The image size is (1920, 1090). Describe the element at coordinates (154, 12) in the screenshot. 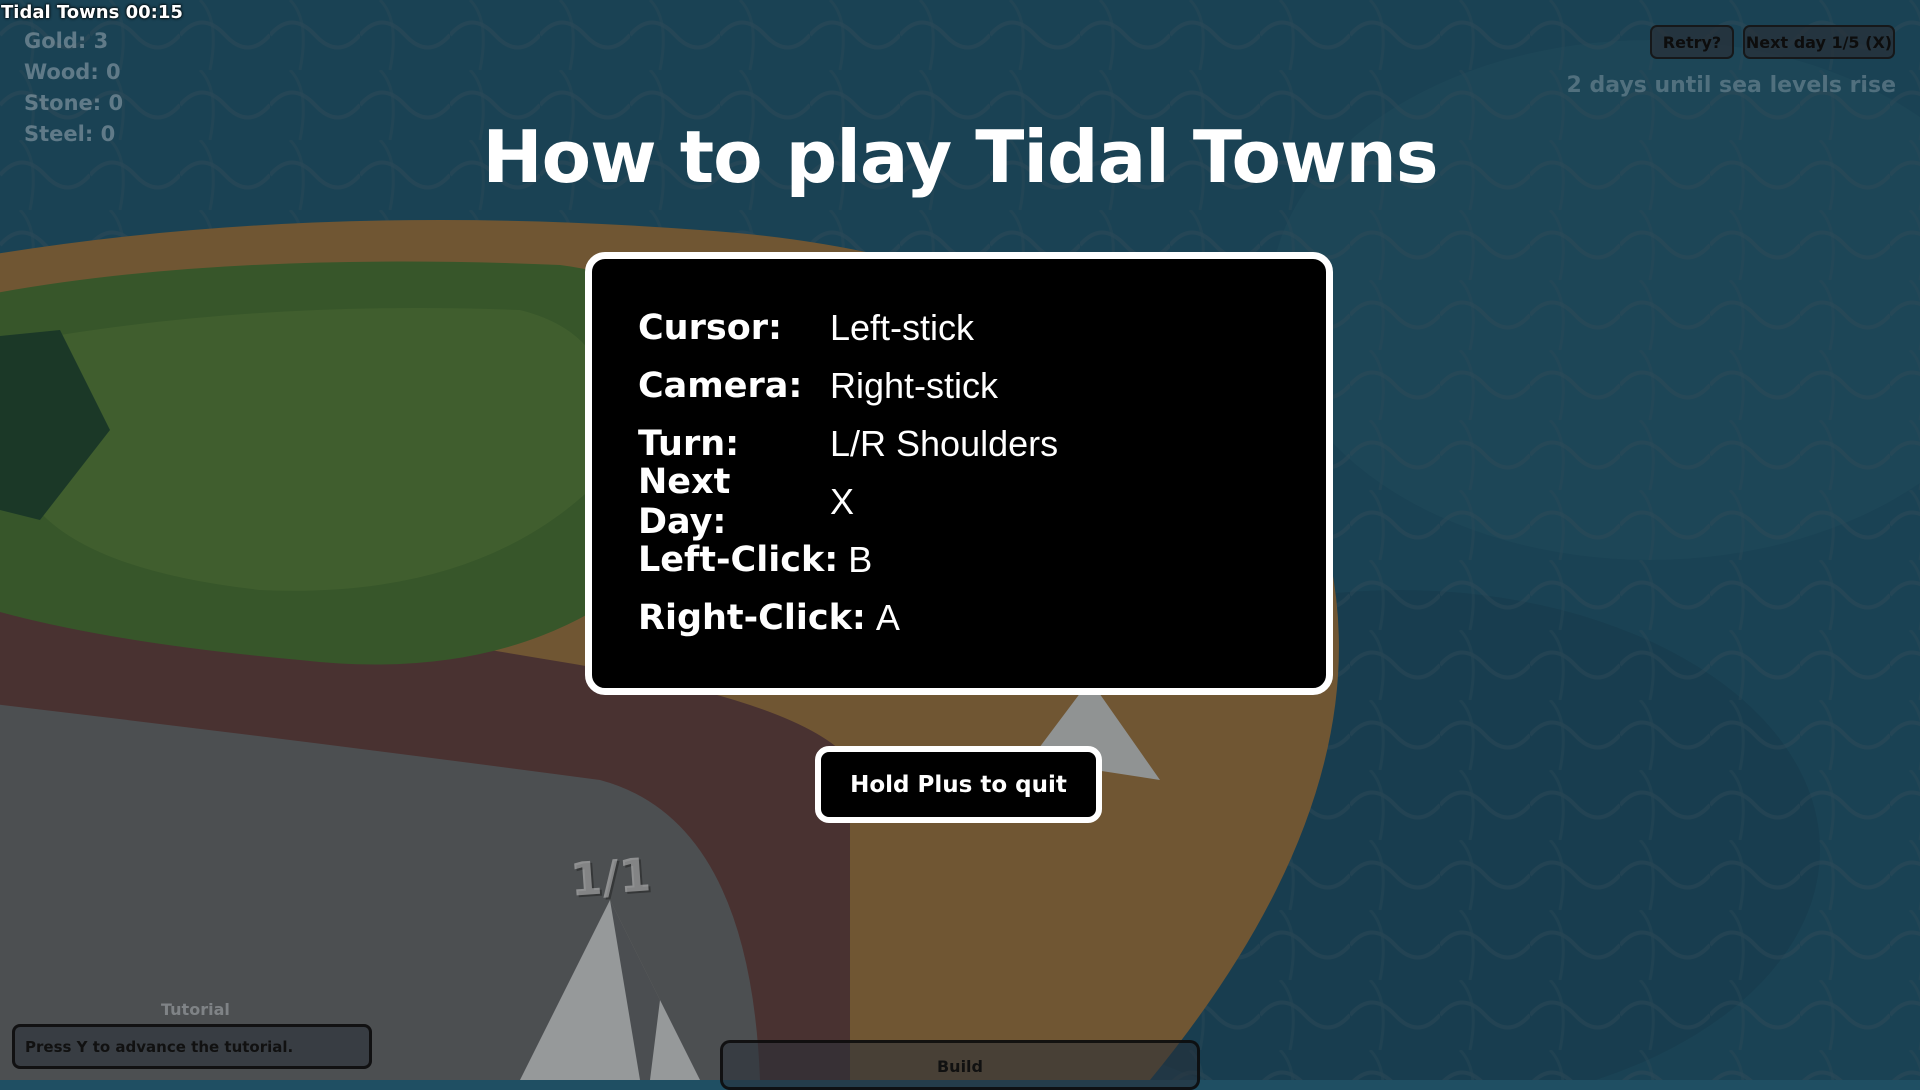

I see `game-timer: 00:15` at that location.